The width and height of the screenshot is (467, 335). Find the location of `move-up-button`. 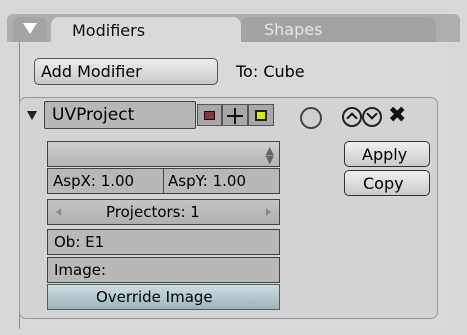

move-up-button is located at coordinates (352, 117).